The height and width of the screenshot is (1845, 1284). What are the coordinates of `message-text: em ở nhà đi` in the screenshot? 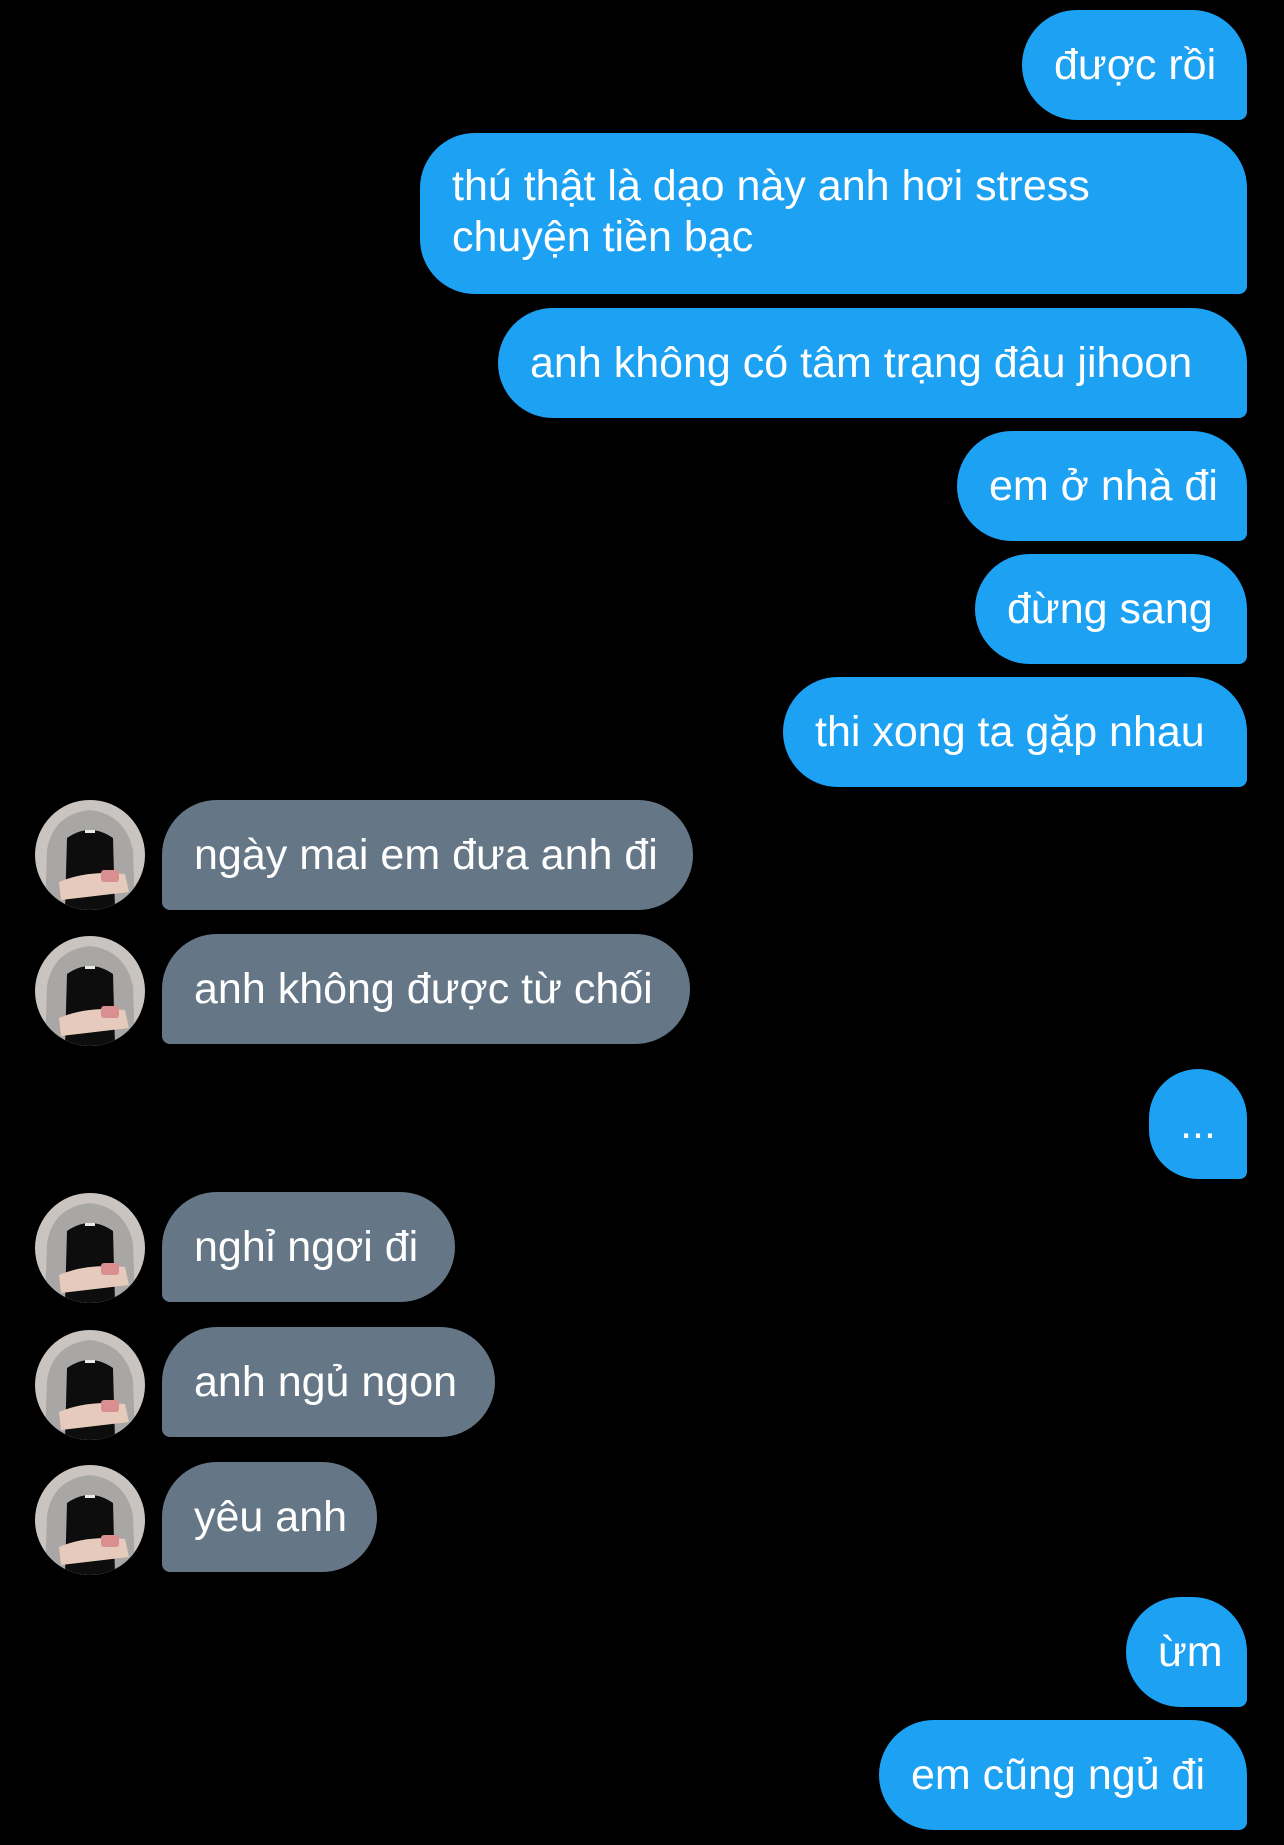 It's located at (1103, 485).